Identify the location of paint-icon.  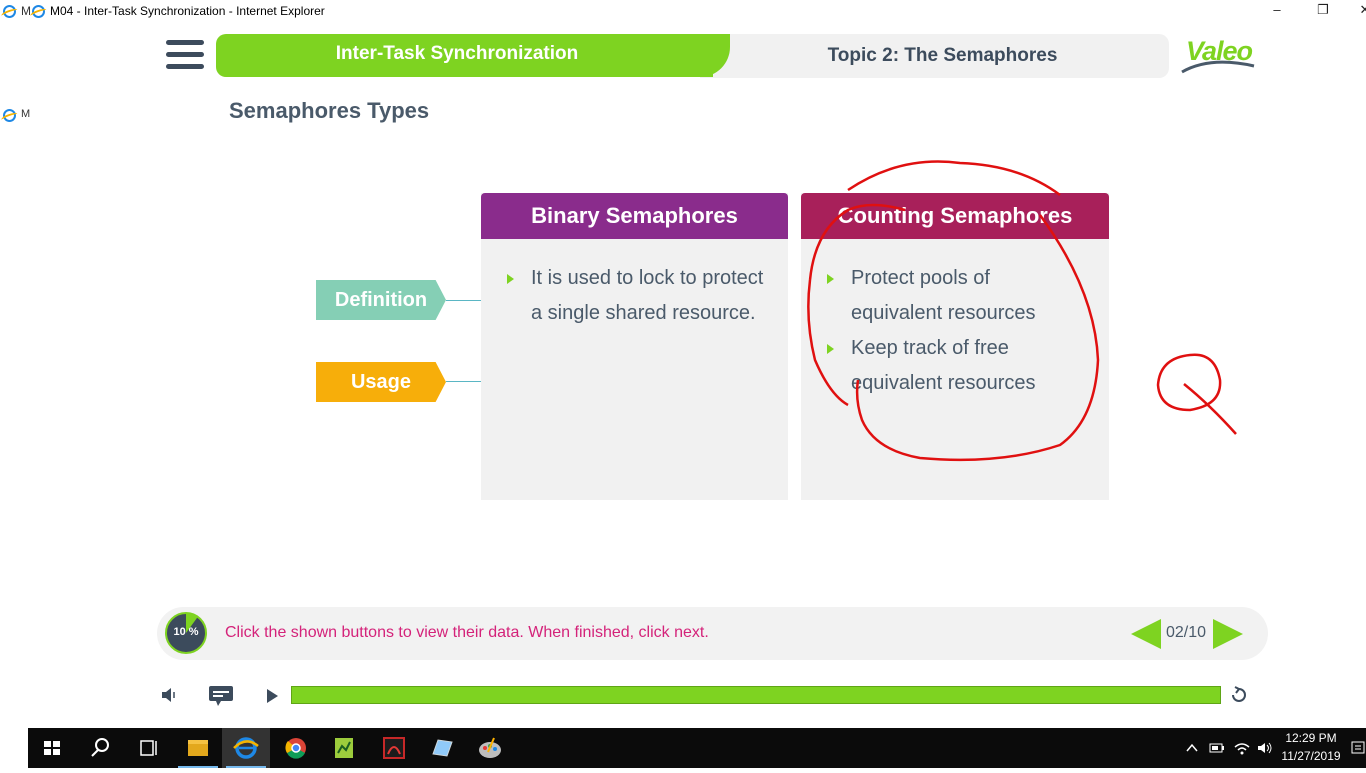
(490, 748).